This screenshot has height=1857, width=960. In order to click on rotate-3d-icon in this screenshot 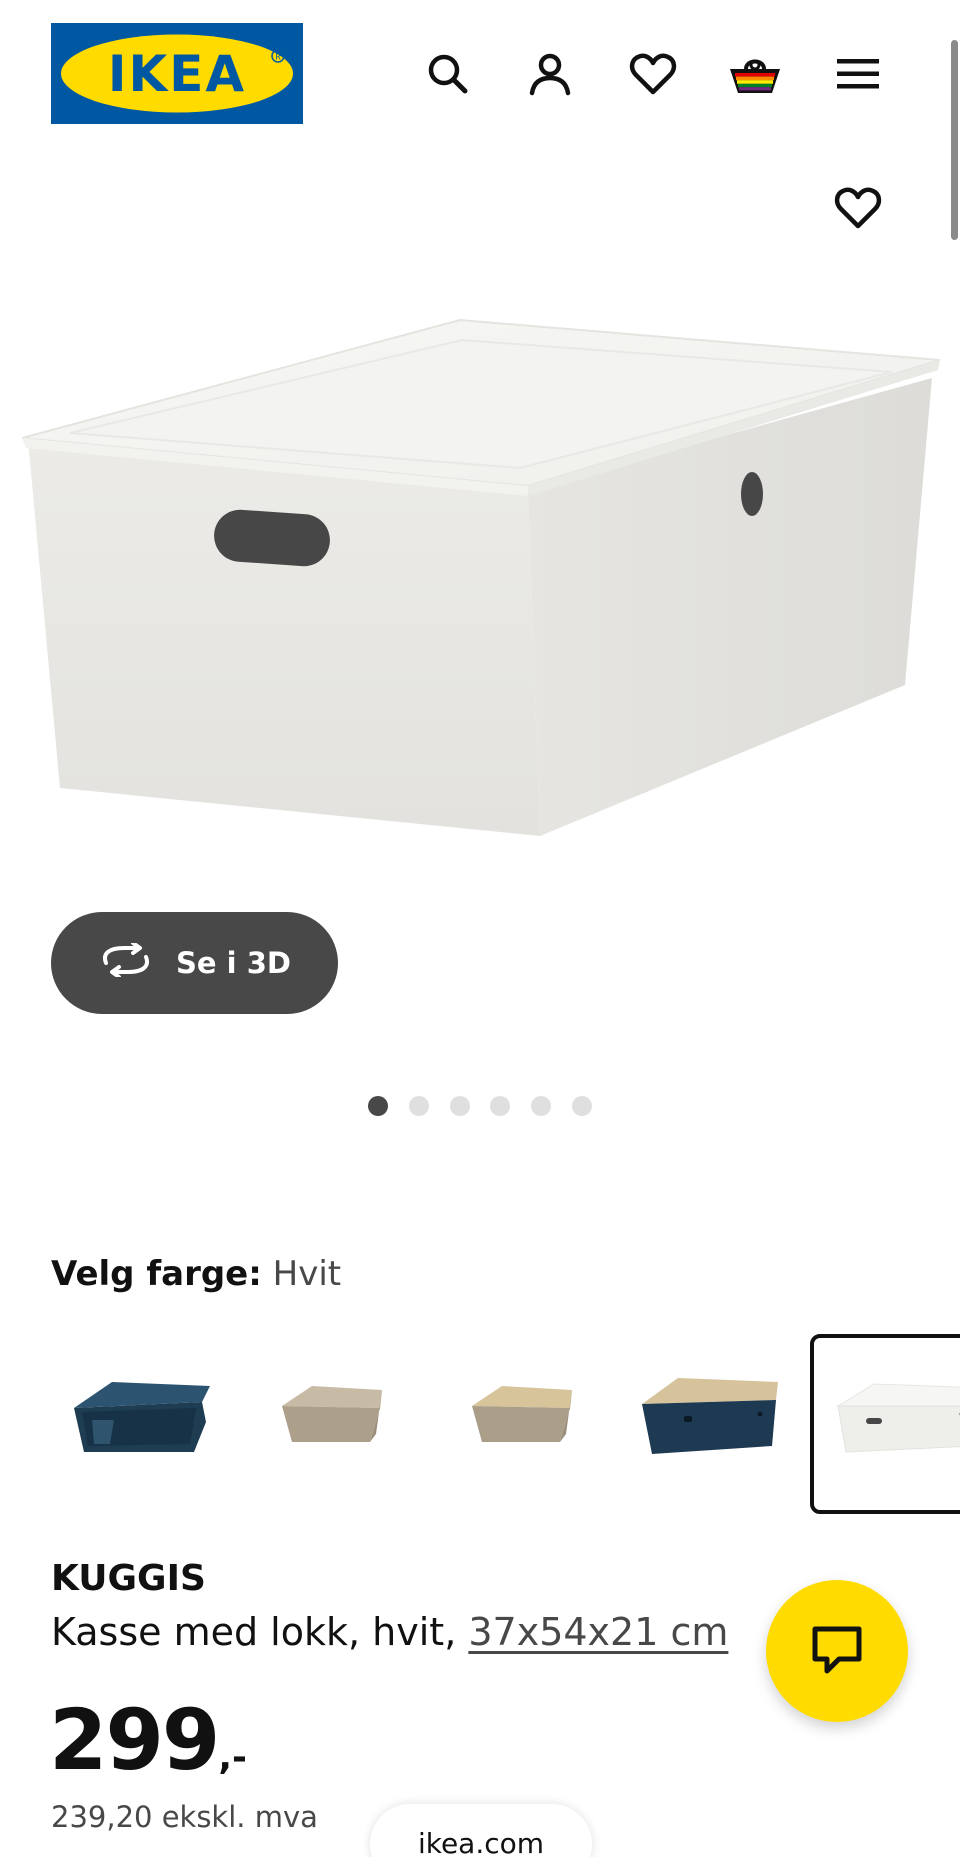, I will do `click(126, 962)`.